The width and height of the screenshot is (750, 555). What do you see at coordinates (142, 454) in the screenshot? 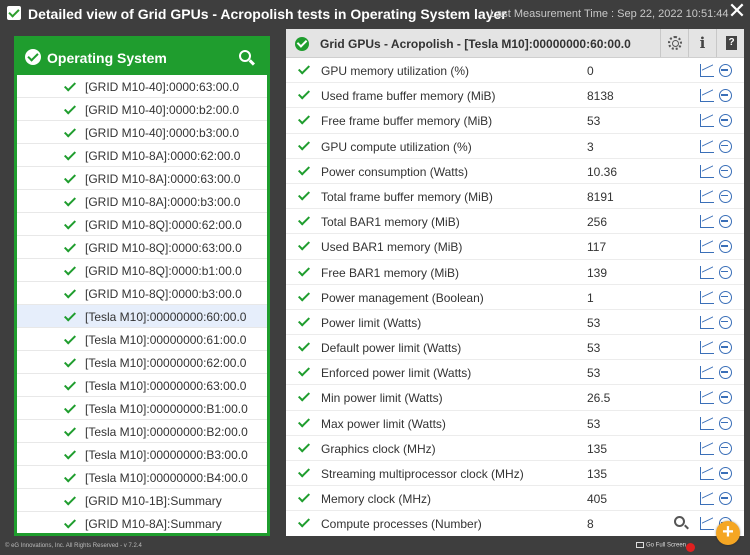
I see `tree-item: [Tesla M10]:00000000:B3:00.0` at bounding box center [142, 454].